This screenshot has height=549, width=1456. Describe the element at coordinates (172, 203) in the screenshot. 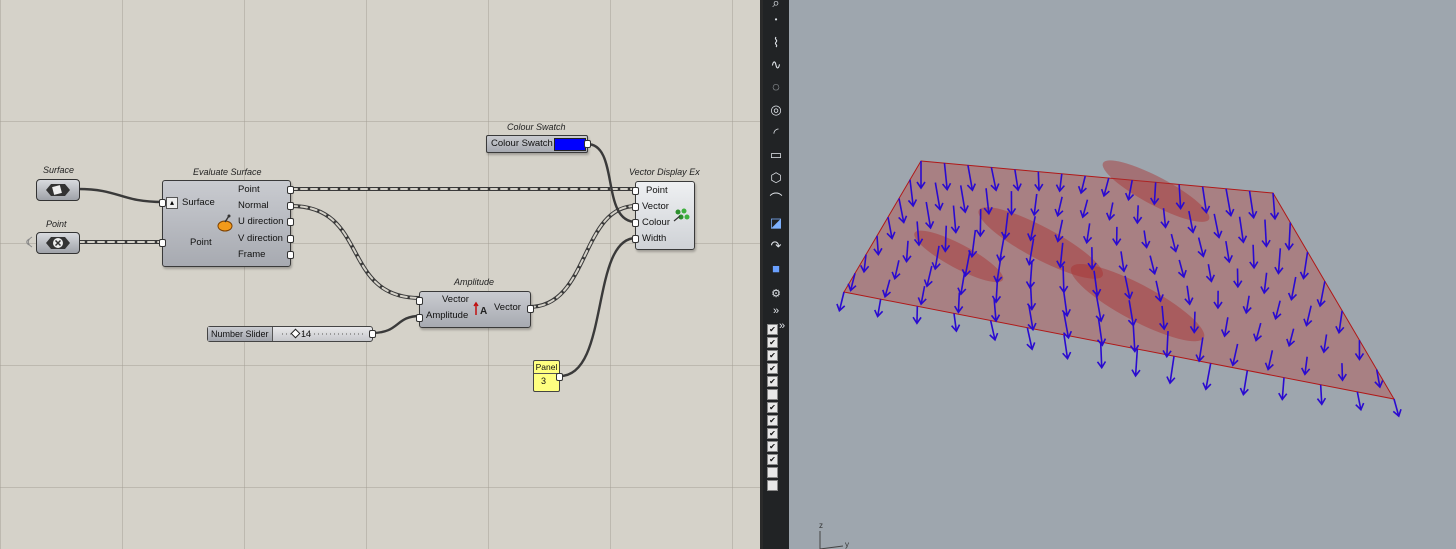

I see `surface-input-flag-icon: ▴` at that location.